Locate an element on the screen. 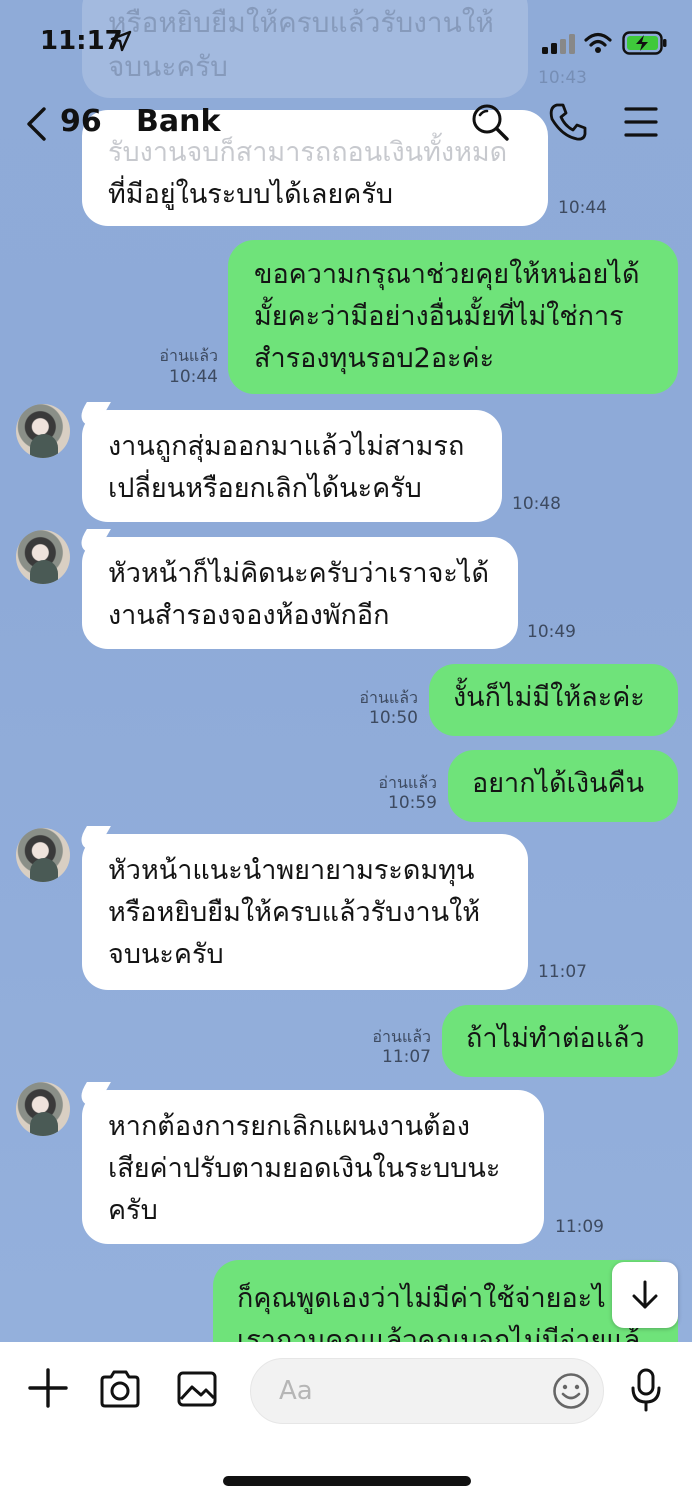  read-receipt: อ่านแล้ว is located at coordinates (188, 355).